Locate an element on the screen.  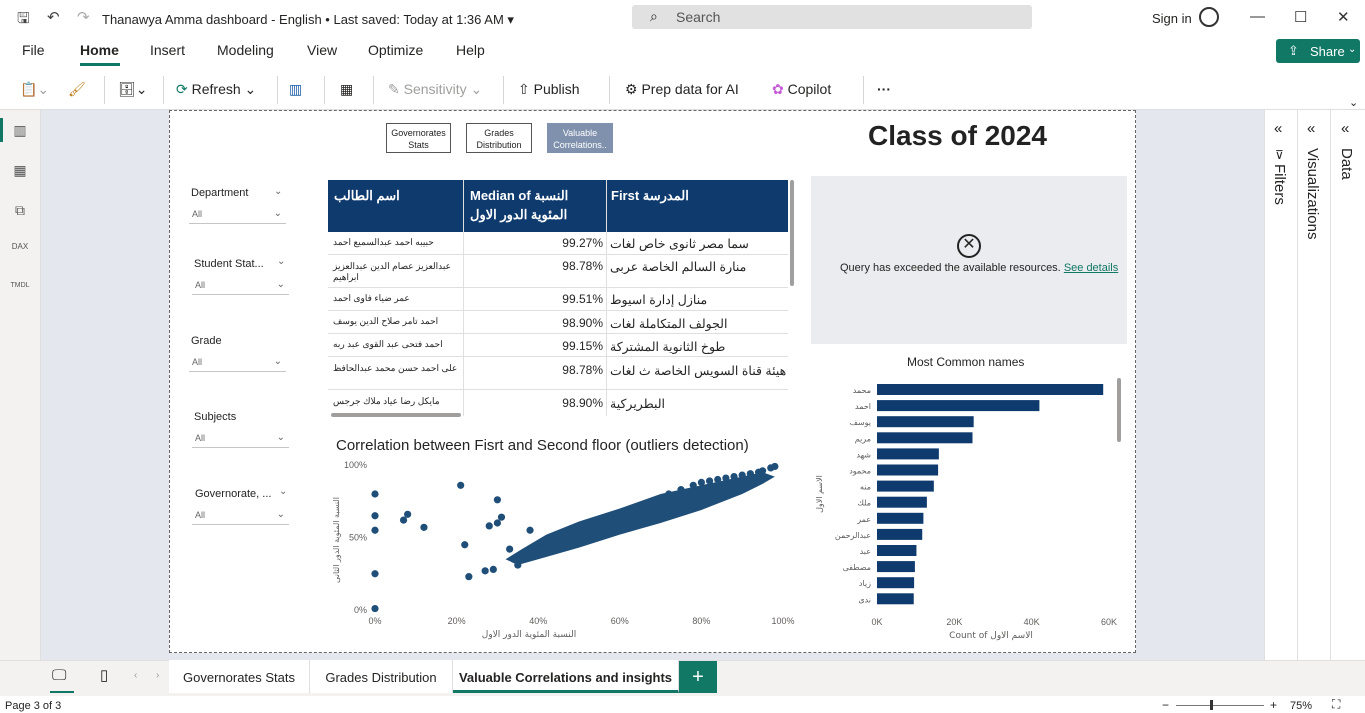
tmdl-view-icon: TMDL is located at coordinates (20, 291).